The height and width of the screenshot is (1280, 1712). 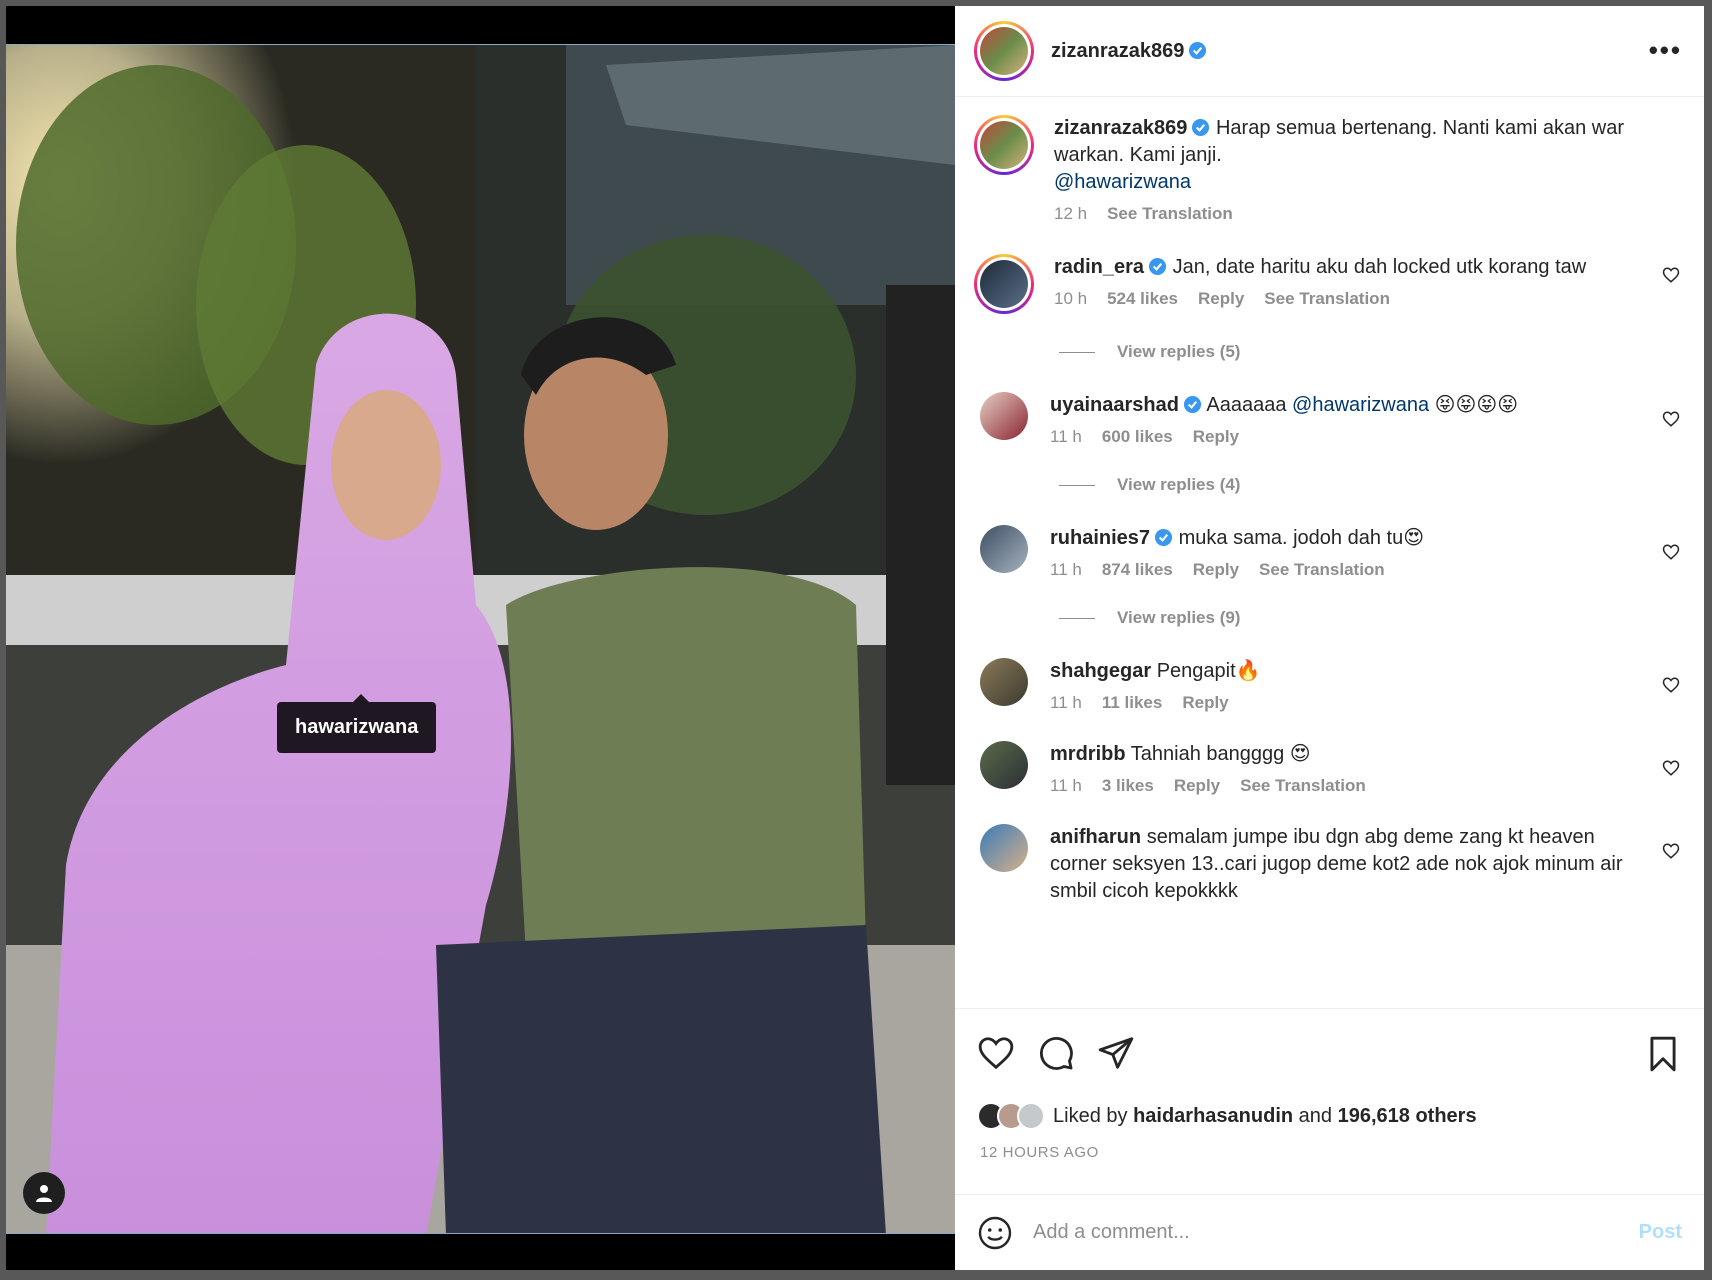 What do you see at coordinates (1090, 1115) in the screenshot?
I see `liked-by-prefix: Liked by` at bounding box center [1090, 1115].